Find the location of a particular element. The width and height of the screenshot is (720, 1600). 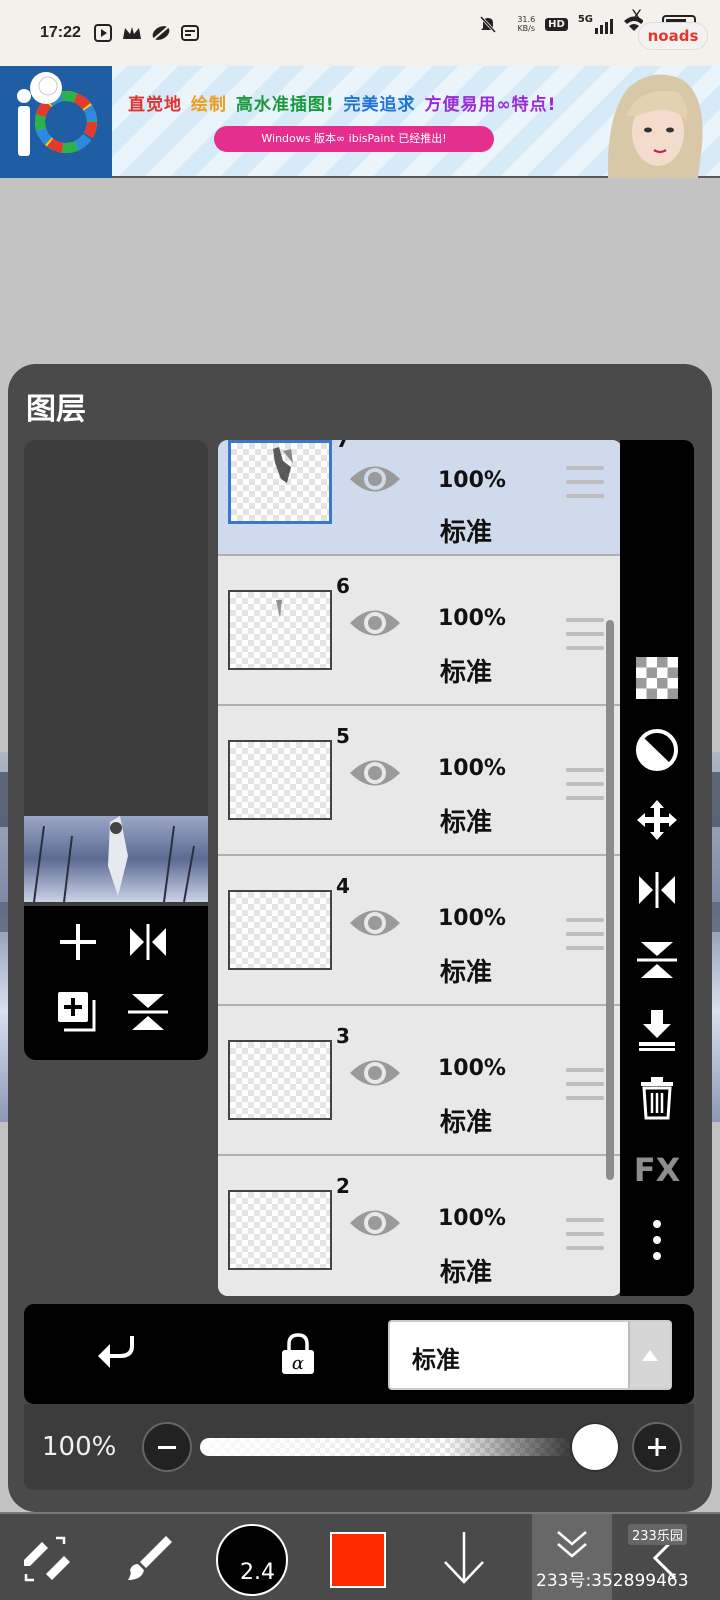

opacity-minus-button is located at coordinates (167, 1447).